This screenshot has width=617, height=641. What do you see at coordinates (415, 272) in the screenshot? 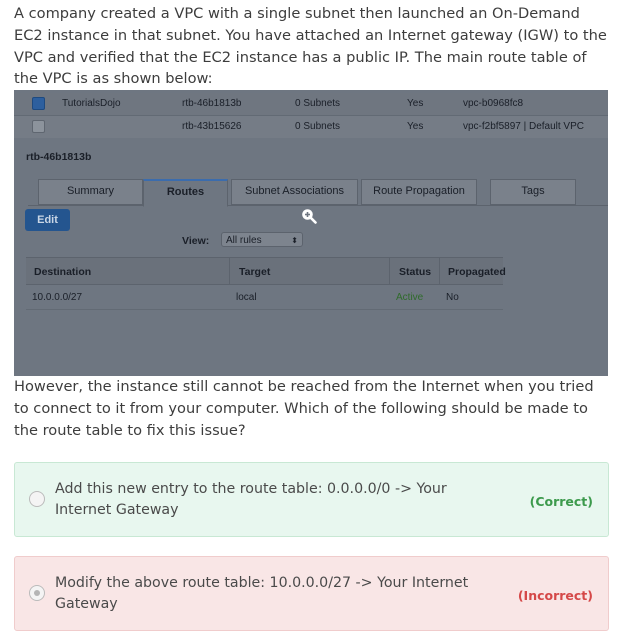
I see `column-status: Status` at bounding box center [415, 272].